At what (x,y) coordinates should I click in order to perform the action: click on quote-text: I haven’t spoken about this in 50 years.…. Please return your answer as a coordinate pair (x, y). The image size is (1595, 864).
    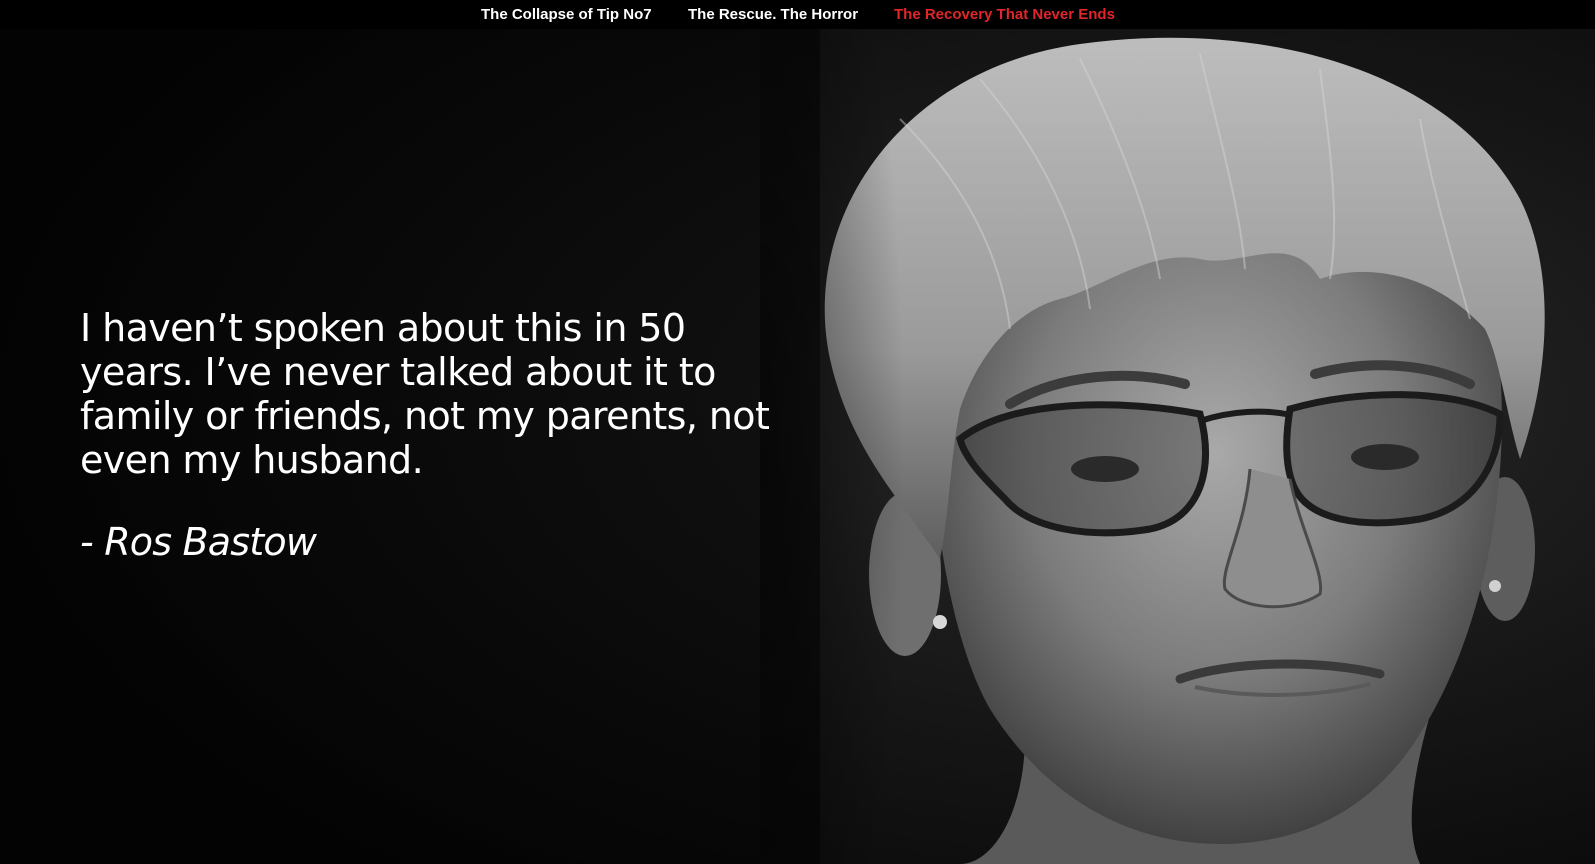
    Looking at the image, I should click on (425, 394).